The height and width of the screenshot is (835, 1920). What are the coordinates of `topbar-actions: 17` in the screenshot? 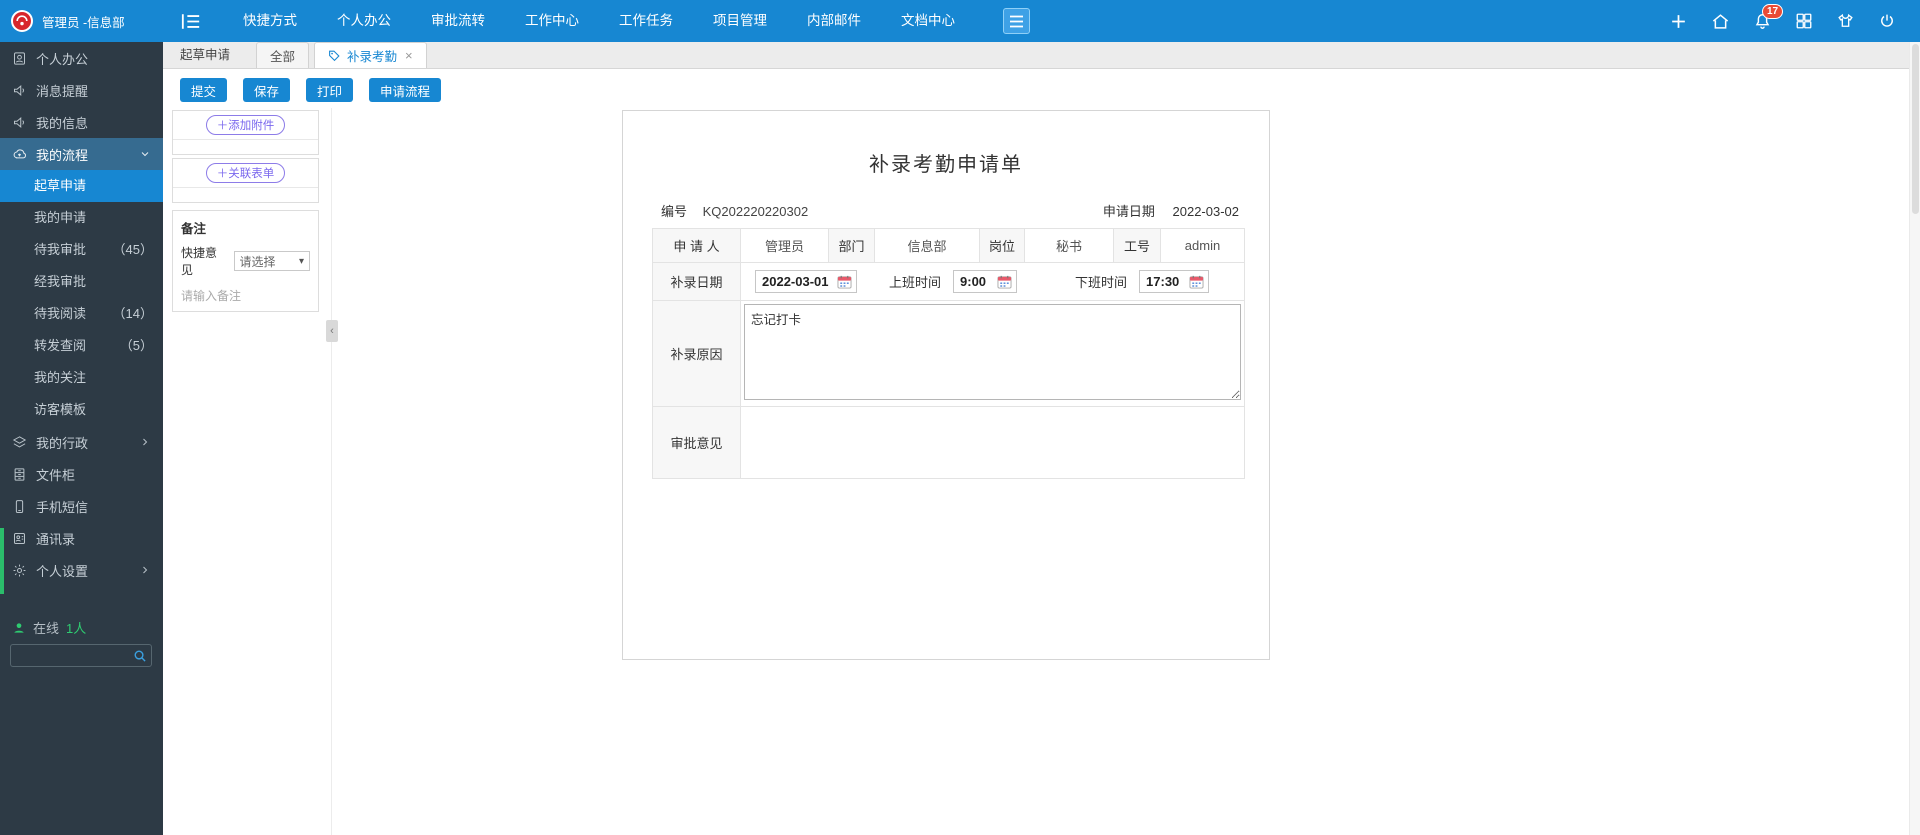 It's located at (1782, 17).